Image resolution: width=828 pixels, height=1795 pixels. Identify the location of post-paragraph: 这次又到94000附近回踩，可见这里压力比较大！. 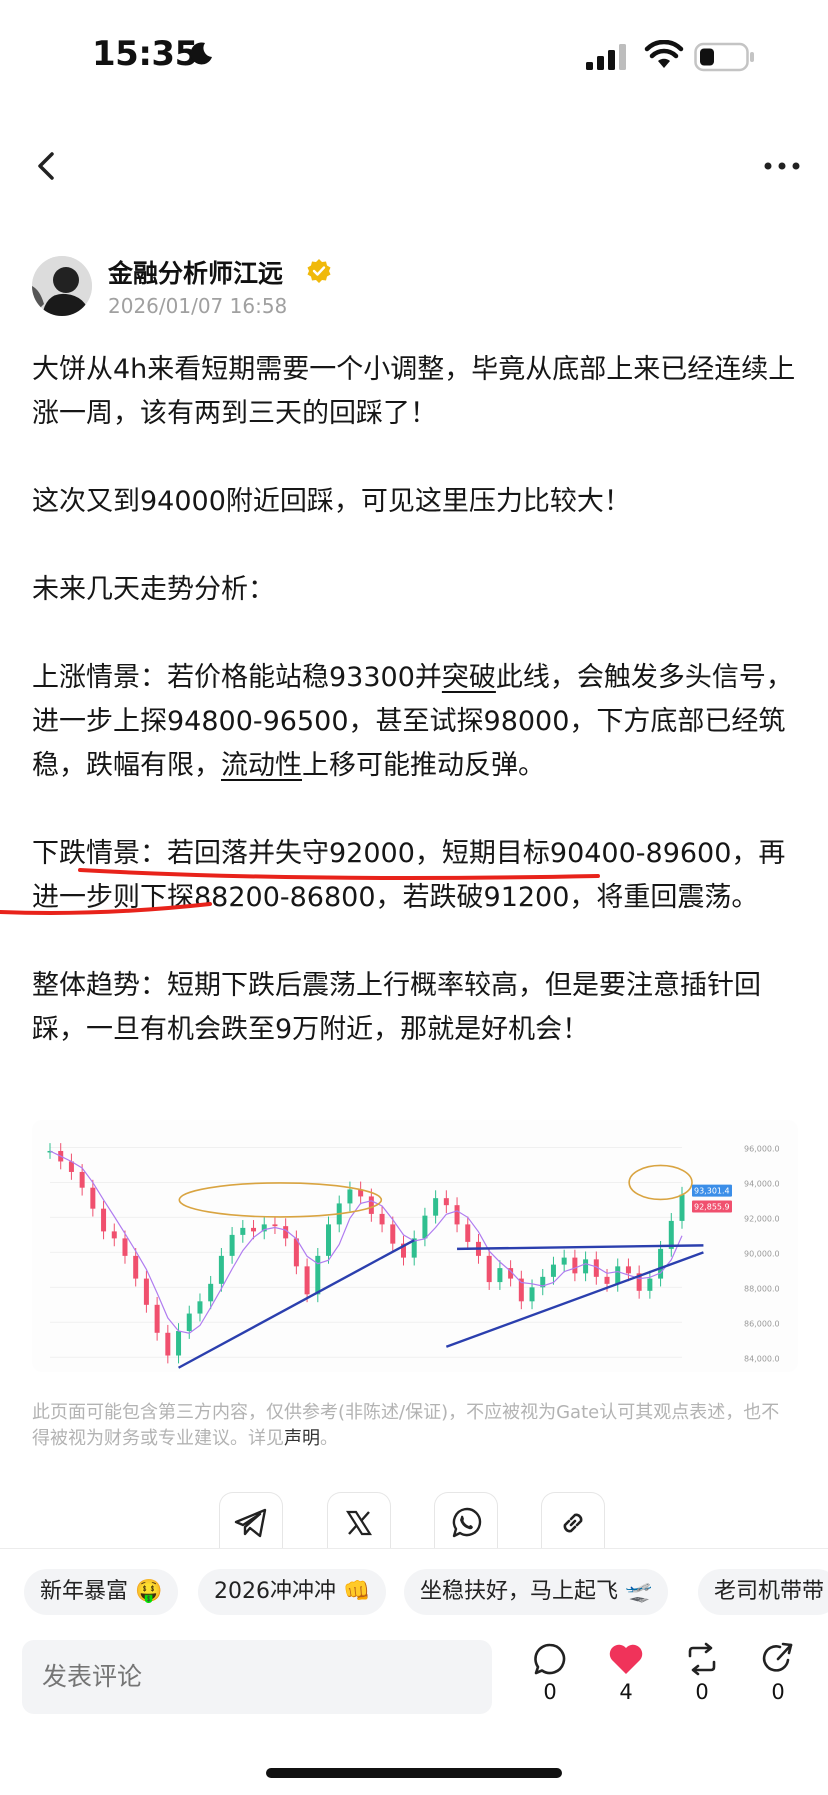
(331, 501).